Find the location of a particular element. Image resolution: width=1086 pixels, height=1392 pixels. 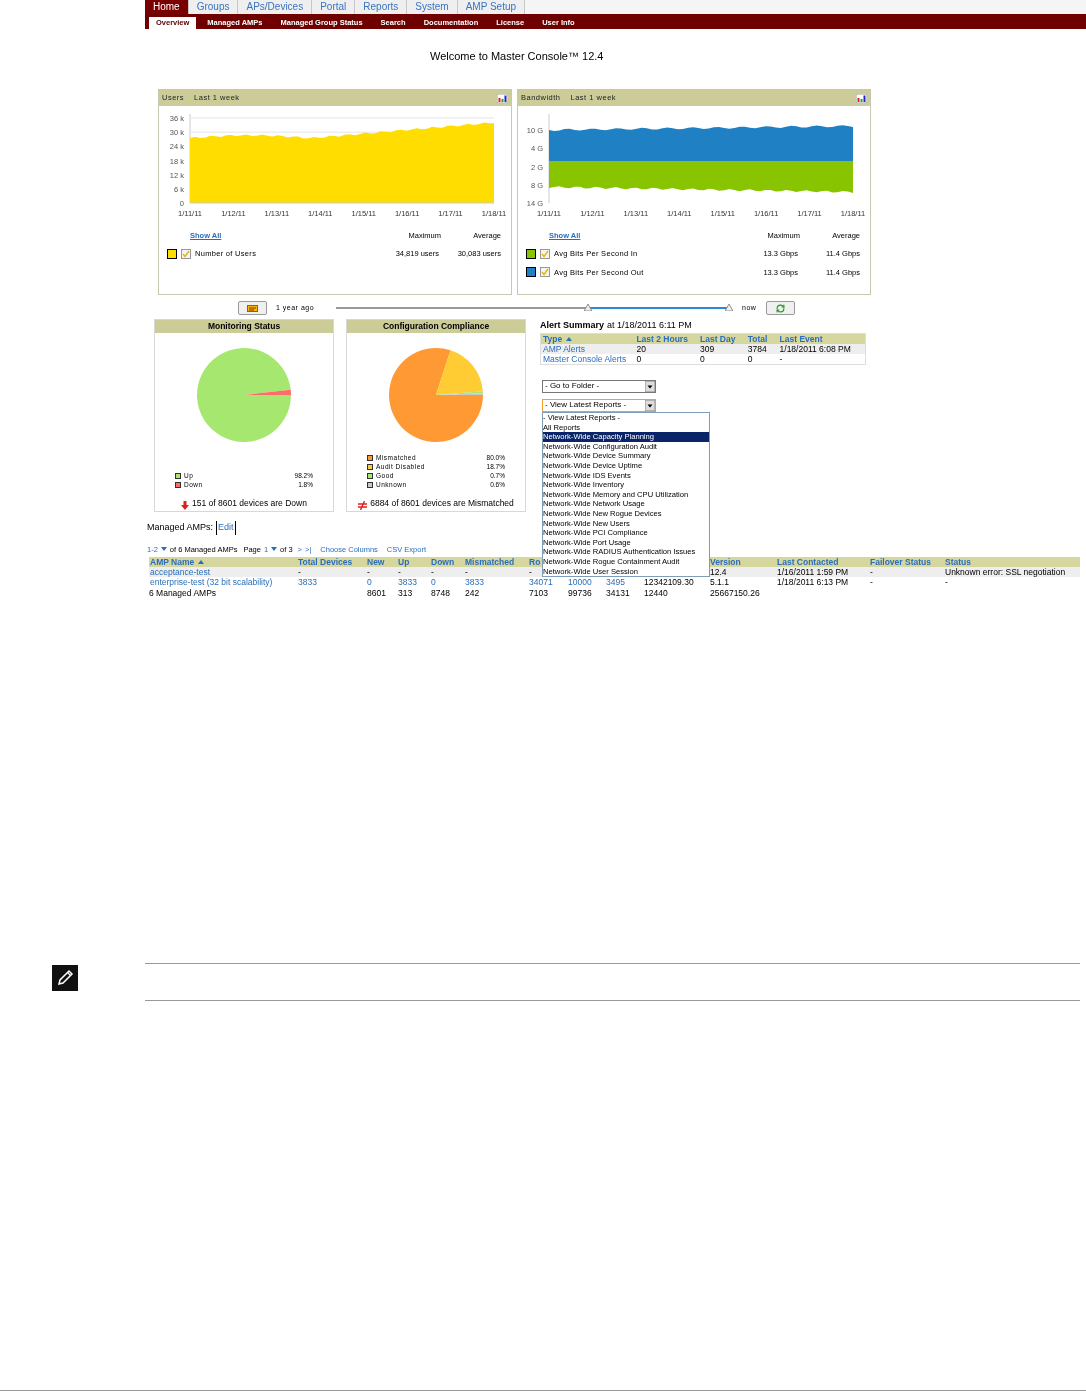

time-slider is located at coordinates (536, 308).